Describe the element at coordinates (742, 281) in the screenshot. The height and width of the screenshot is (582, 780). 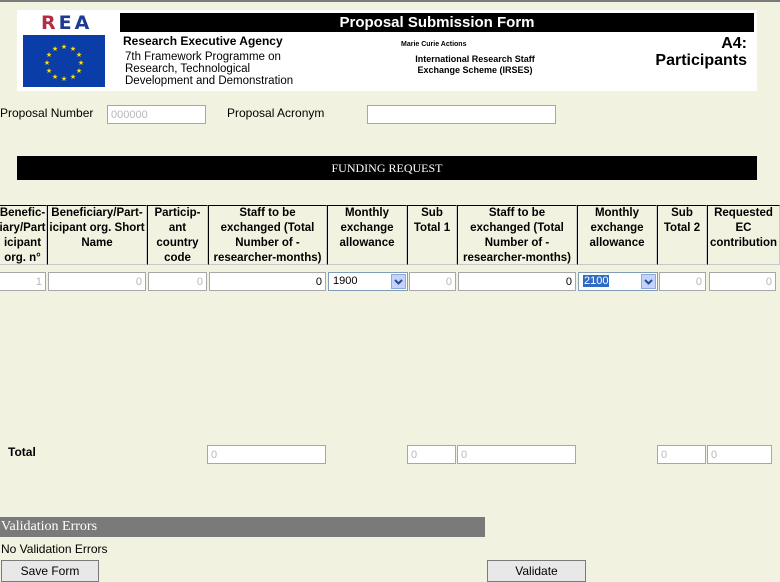
I see `ec-contribution-input` at that location.